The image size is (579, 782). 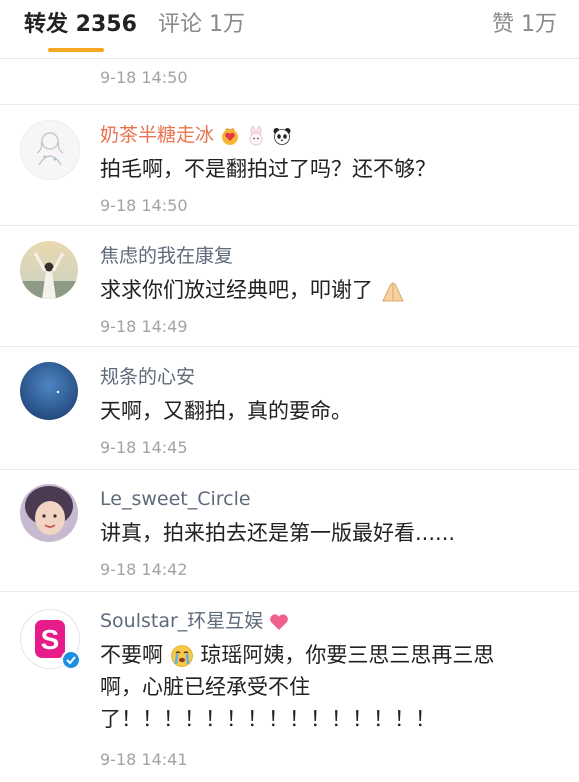 I want to click on crying-face-icon, so click(x=181, y=656).